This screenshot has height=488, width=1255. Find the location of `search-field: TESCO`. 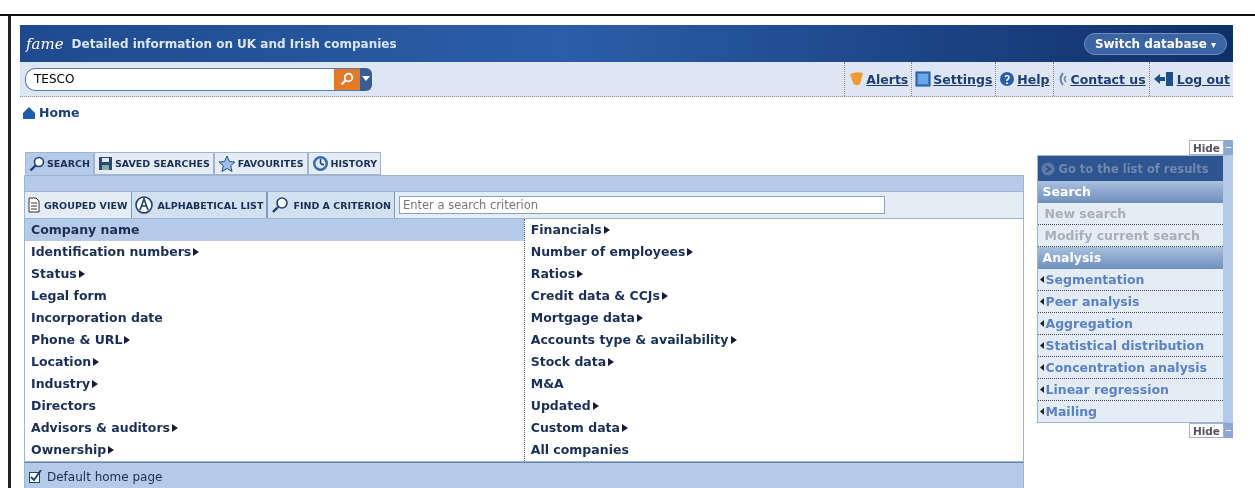

search-field: TESCO is located at coordinates (179, 79).